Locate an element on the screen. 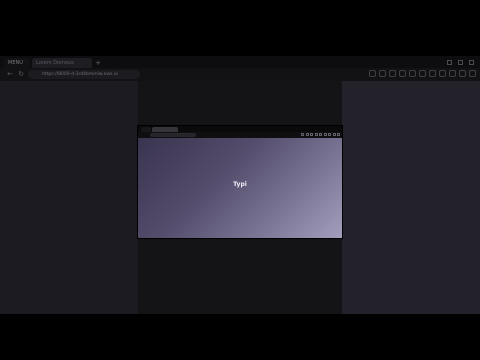 The width and height of the screenshot is (480, 360). background-toolbar: ← ↻ https://8000-d-3rd4bmmiw.aws.io is located at coordinates (240, 74).